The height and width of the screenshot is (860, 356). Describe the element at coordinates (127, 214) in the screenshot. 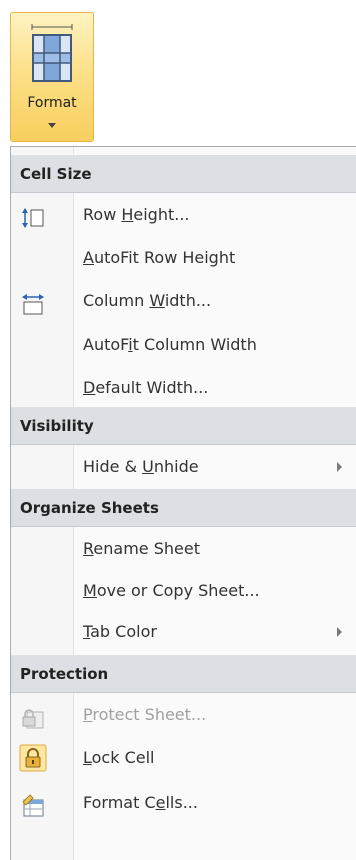

I see `accelerator-key: H` at that location.